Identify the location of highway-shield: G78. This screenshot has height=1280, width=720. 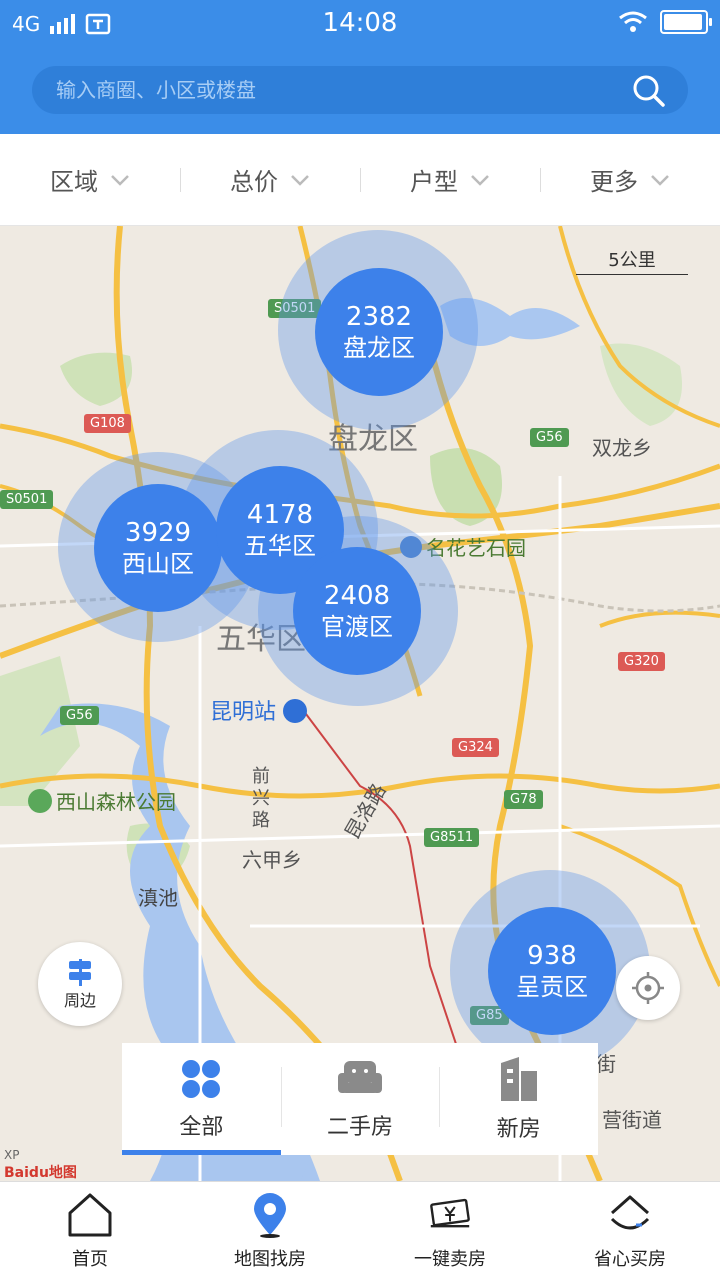
(523, 799).